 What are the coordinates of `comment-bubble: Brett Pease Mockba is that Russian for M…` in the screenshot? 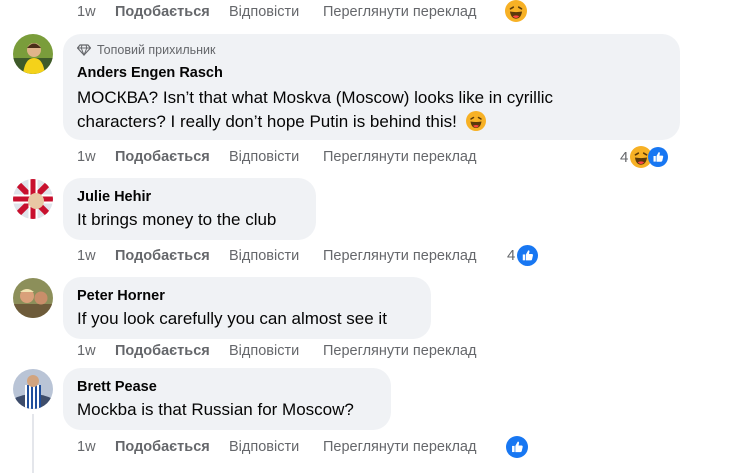 It's located at (227, 399).